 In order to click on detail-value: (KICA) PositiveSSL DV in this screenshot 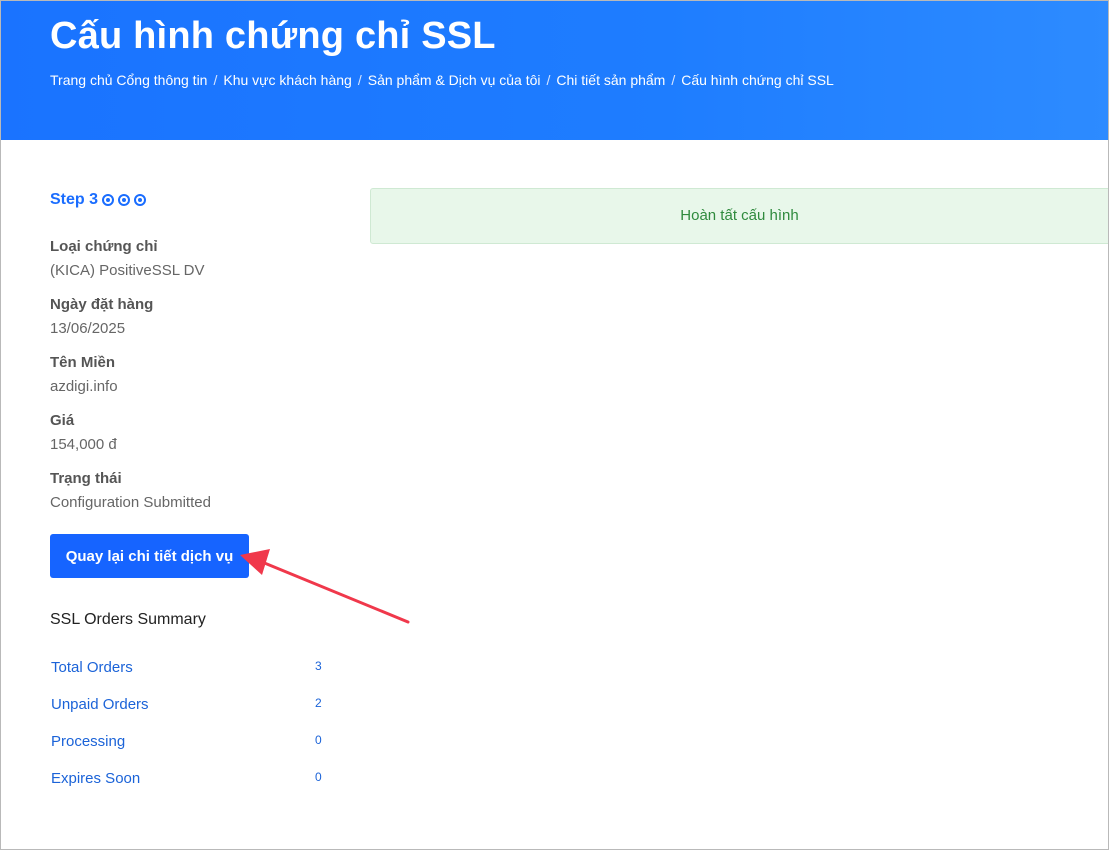, I will do `click(127, 270)`.